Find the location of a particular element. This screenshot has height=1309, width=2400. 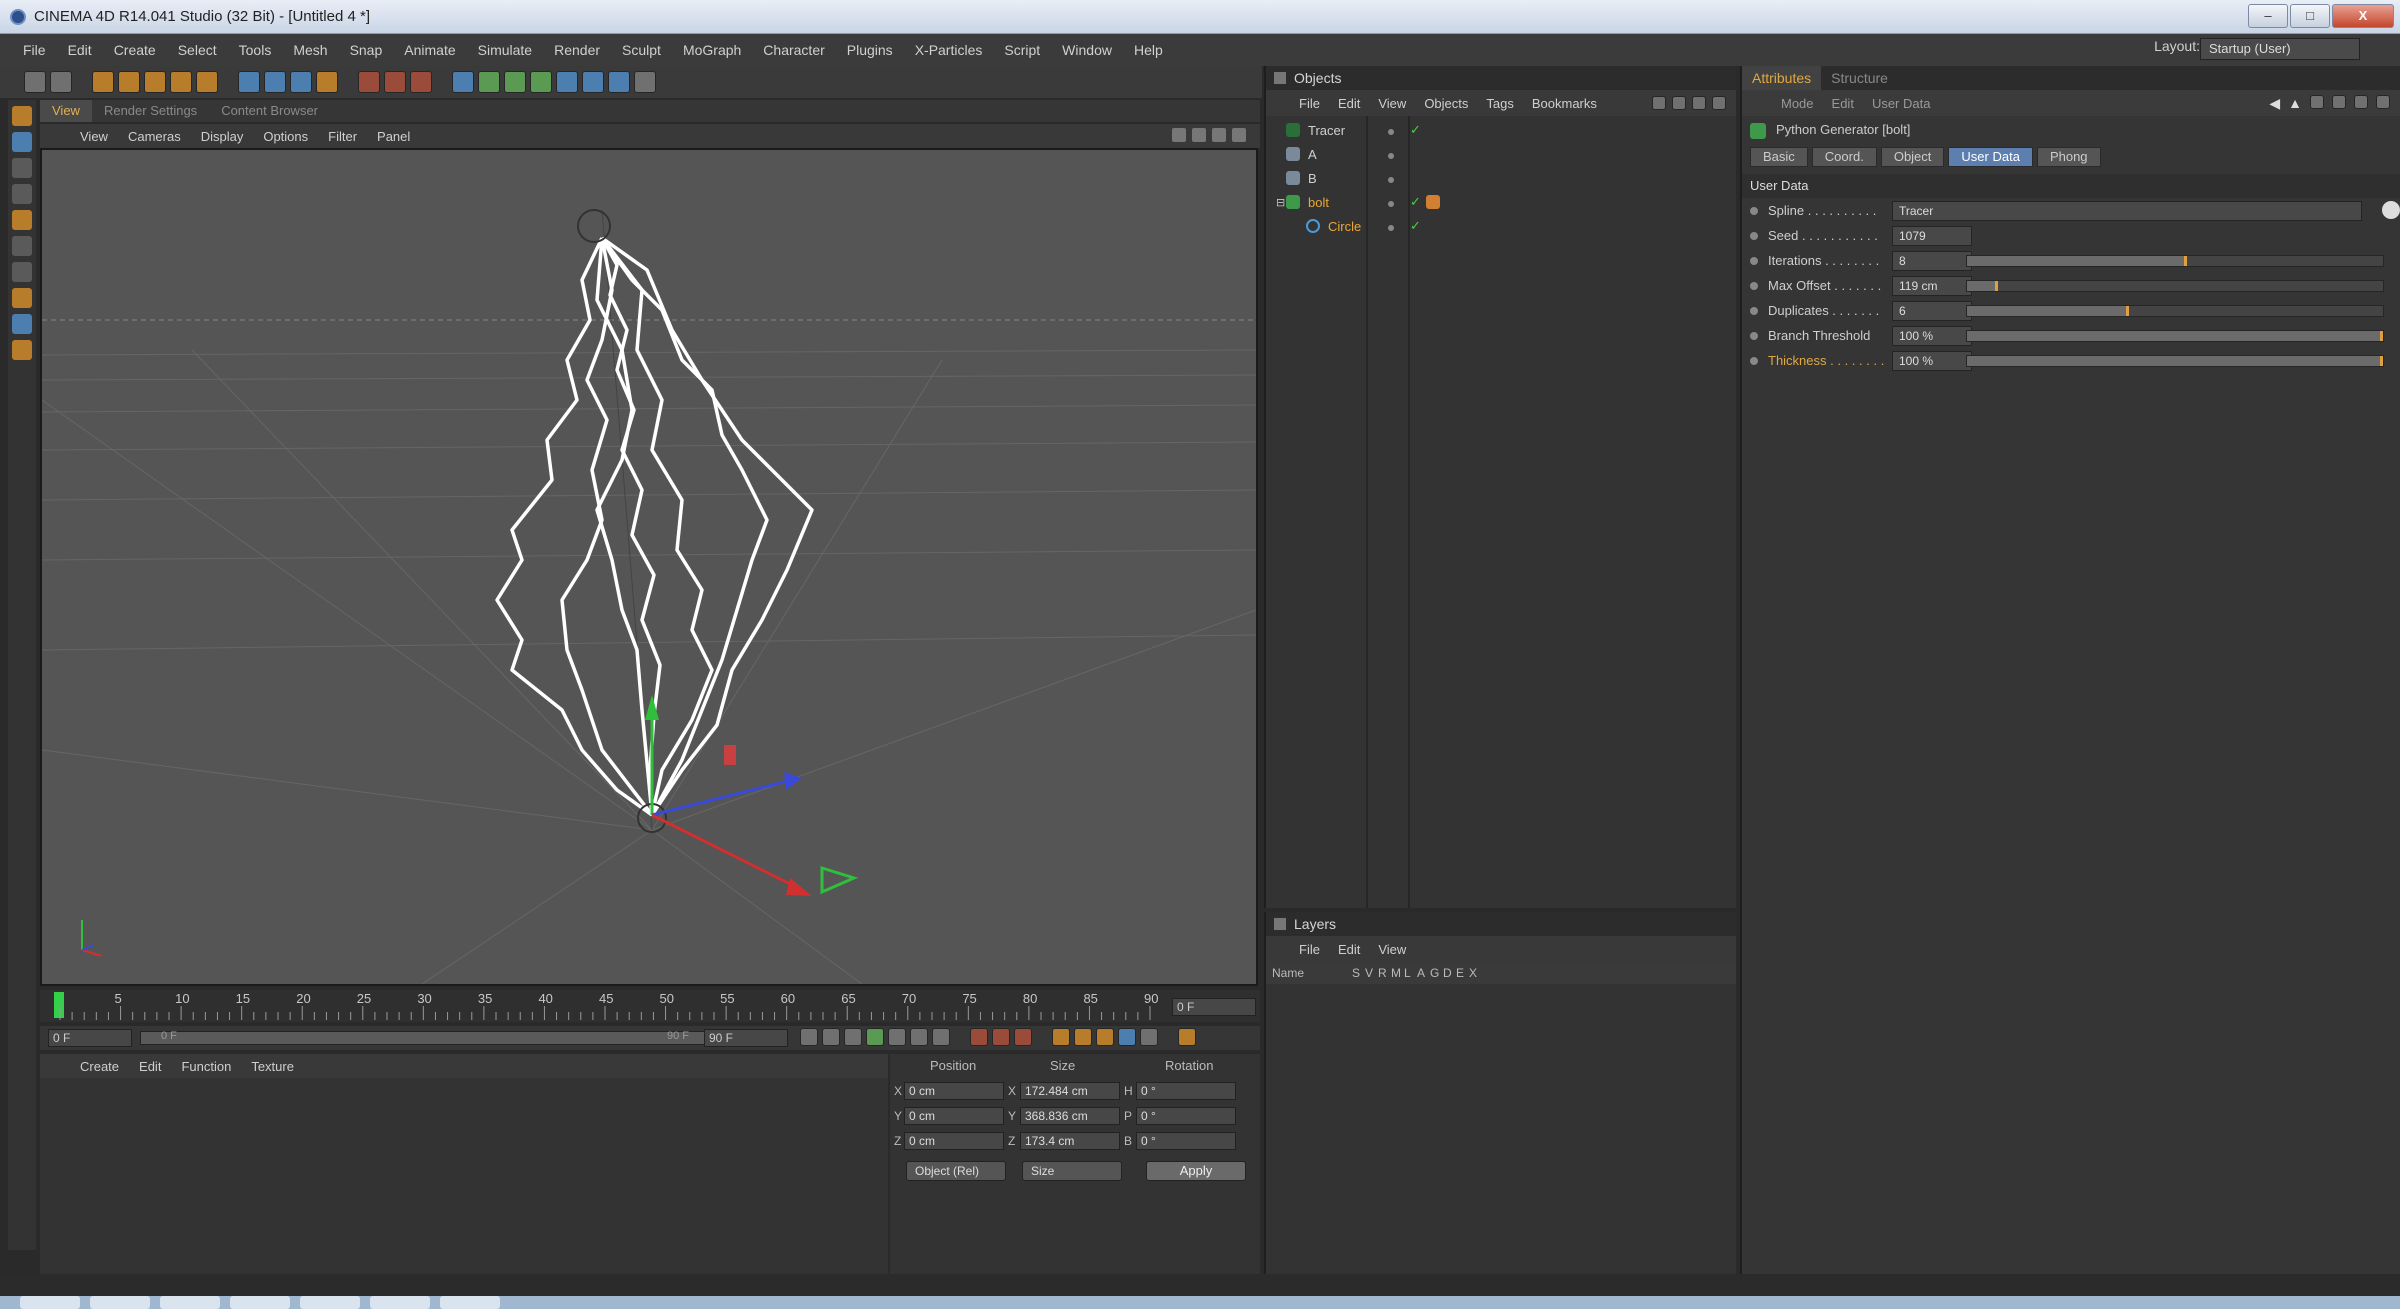

play-icon is located at coordinates (875, 1037).